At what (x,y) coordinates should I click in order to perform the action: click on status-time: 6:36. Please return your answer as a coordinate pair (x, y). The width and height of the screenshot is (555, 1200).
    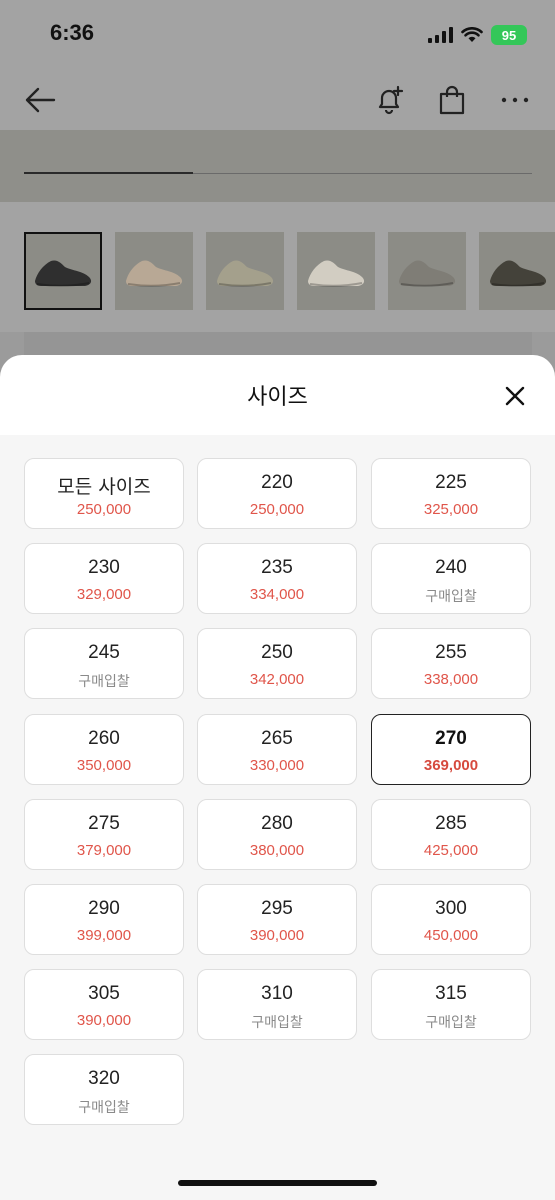
    Looking at the image, I should click on (72, 32).